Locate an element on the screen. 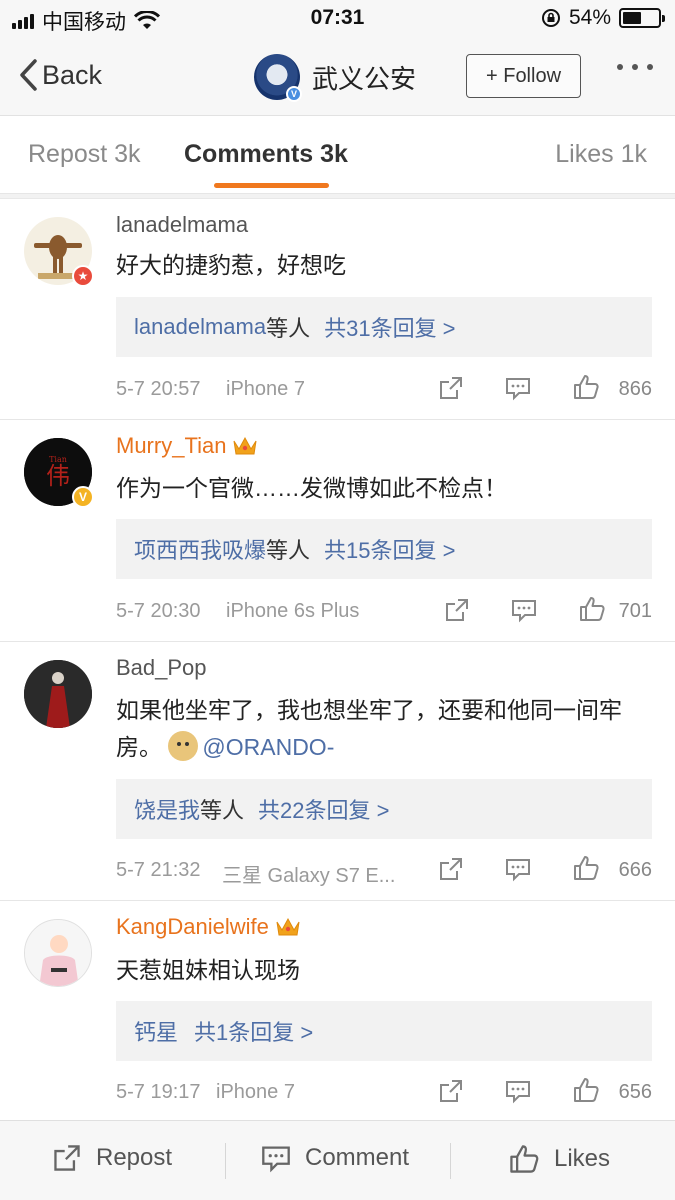  status-bar: 中国移动 07:31 54% is located at coordinates (337, 19).